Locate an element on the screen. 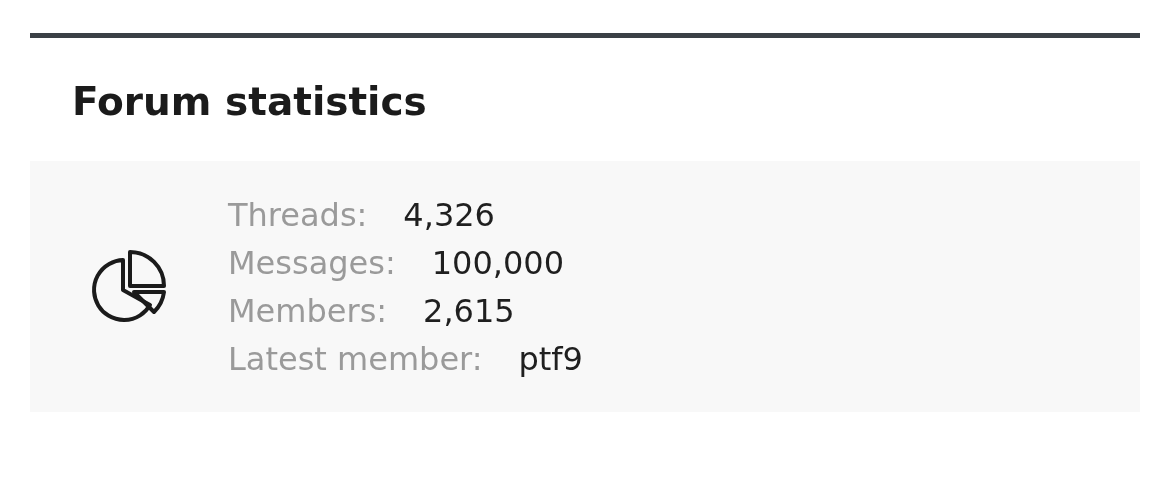 The image size is (1153, 483). stat-value: 100,000 is located at coordinates (498, 263).